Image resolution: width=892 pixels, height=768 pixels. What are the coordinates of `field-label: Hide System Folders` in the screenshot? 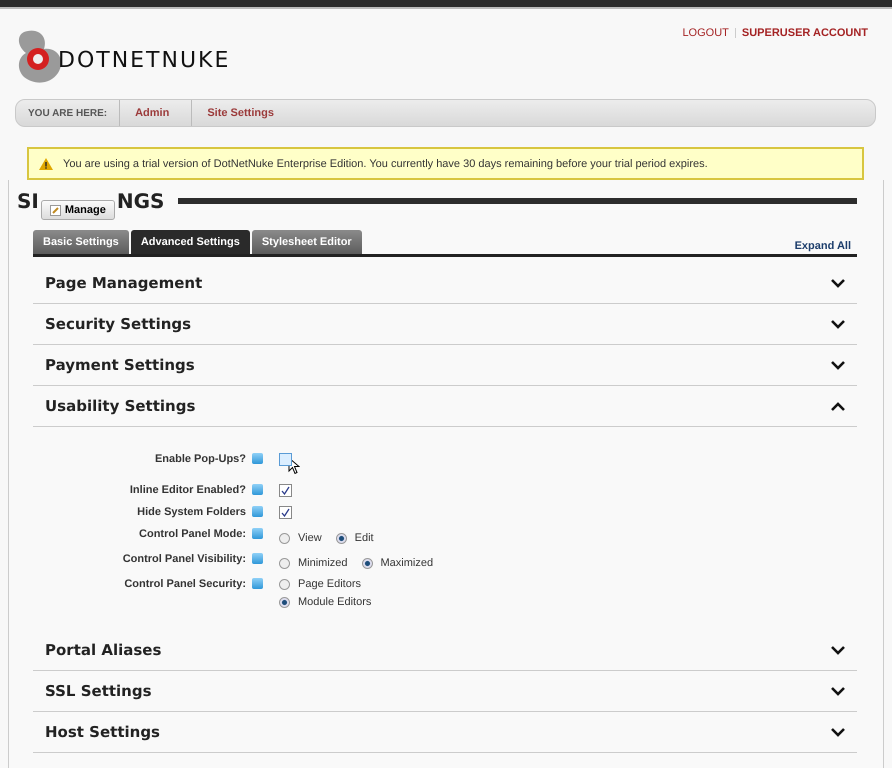 It's located at (191, 512).